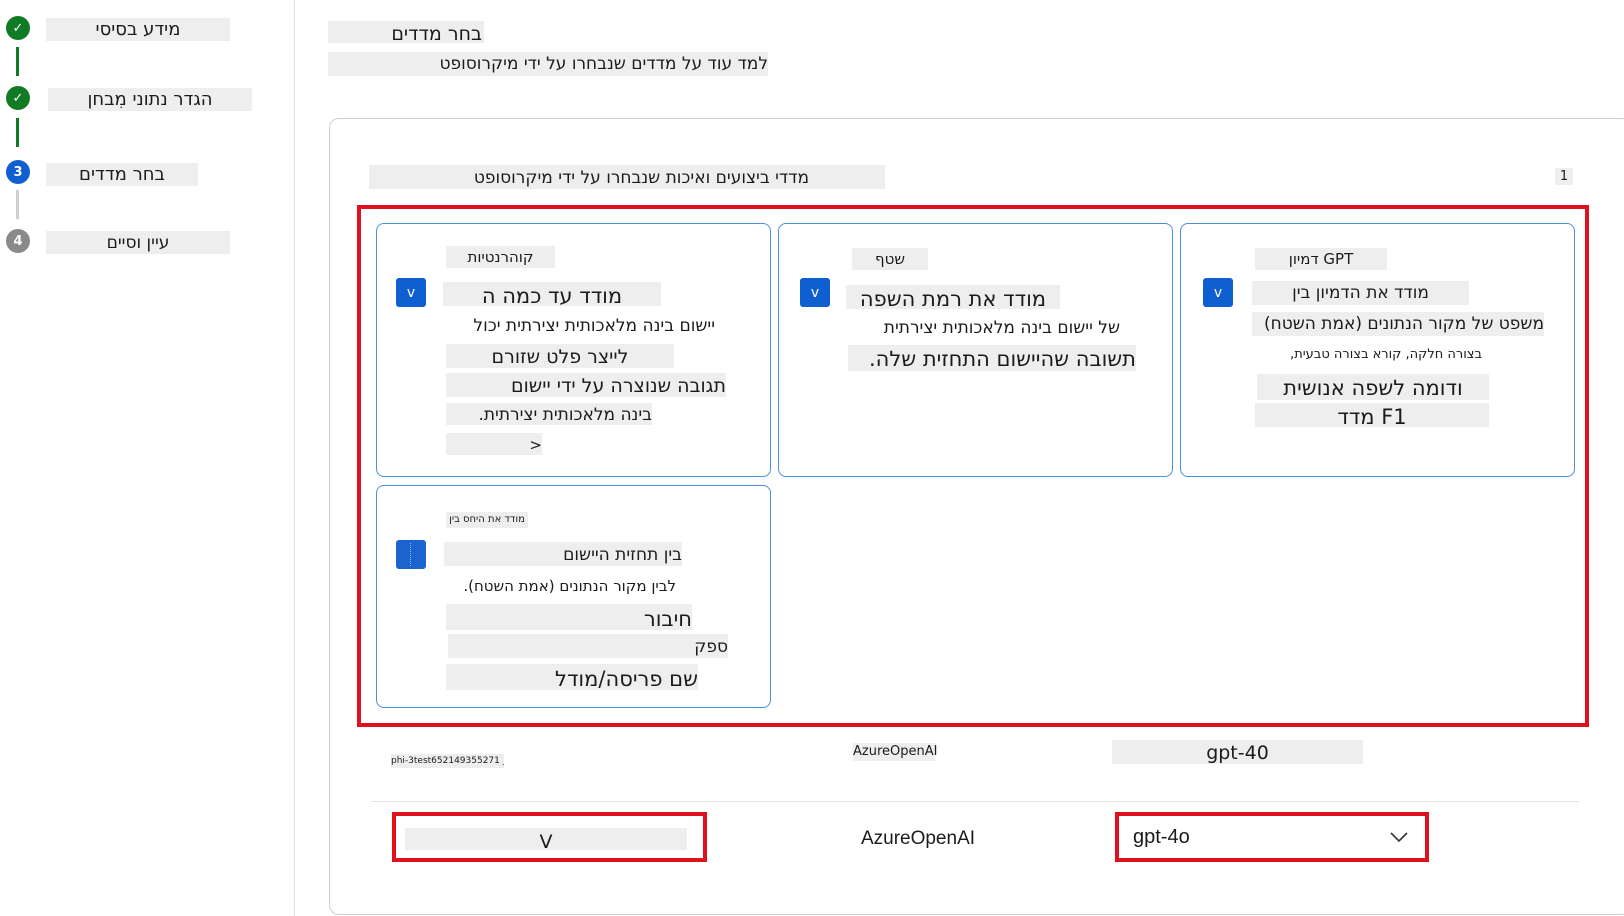  Describe the element at coordinates (411, 292) in the screenshot. I see `coherence-checkbox: v` at that location.